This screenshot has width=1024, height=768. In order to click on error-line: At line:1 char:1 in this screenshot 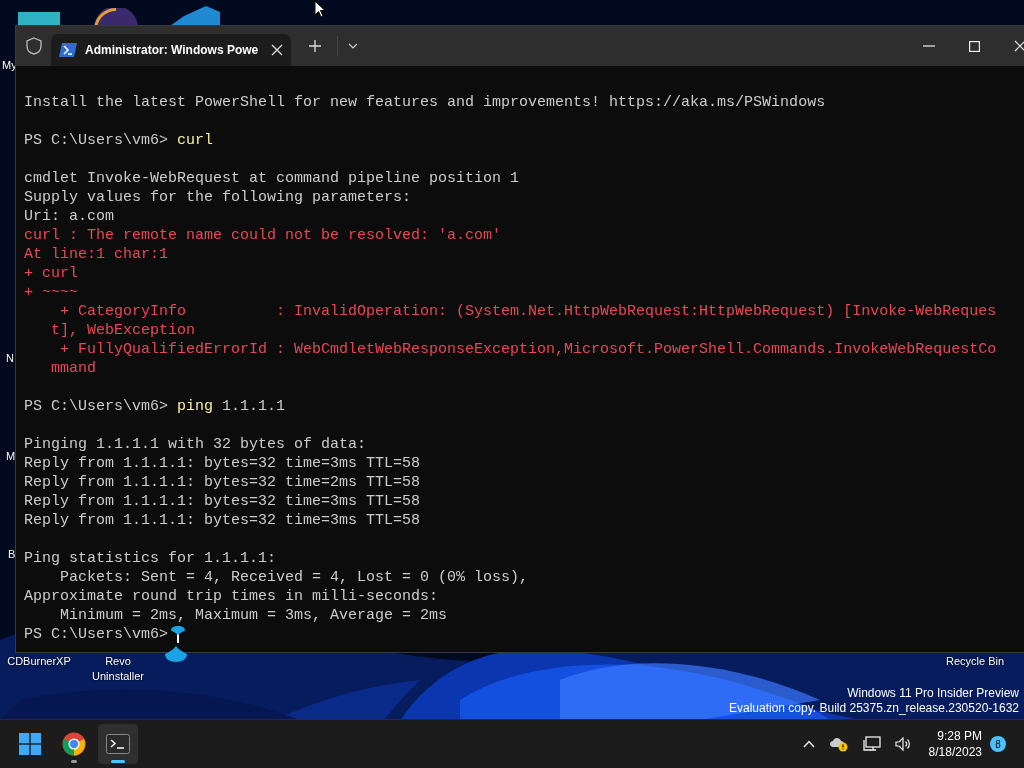, I will do `click(96, 254)`.